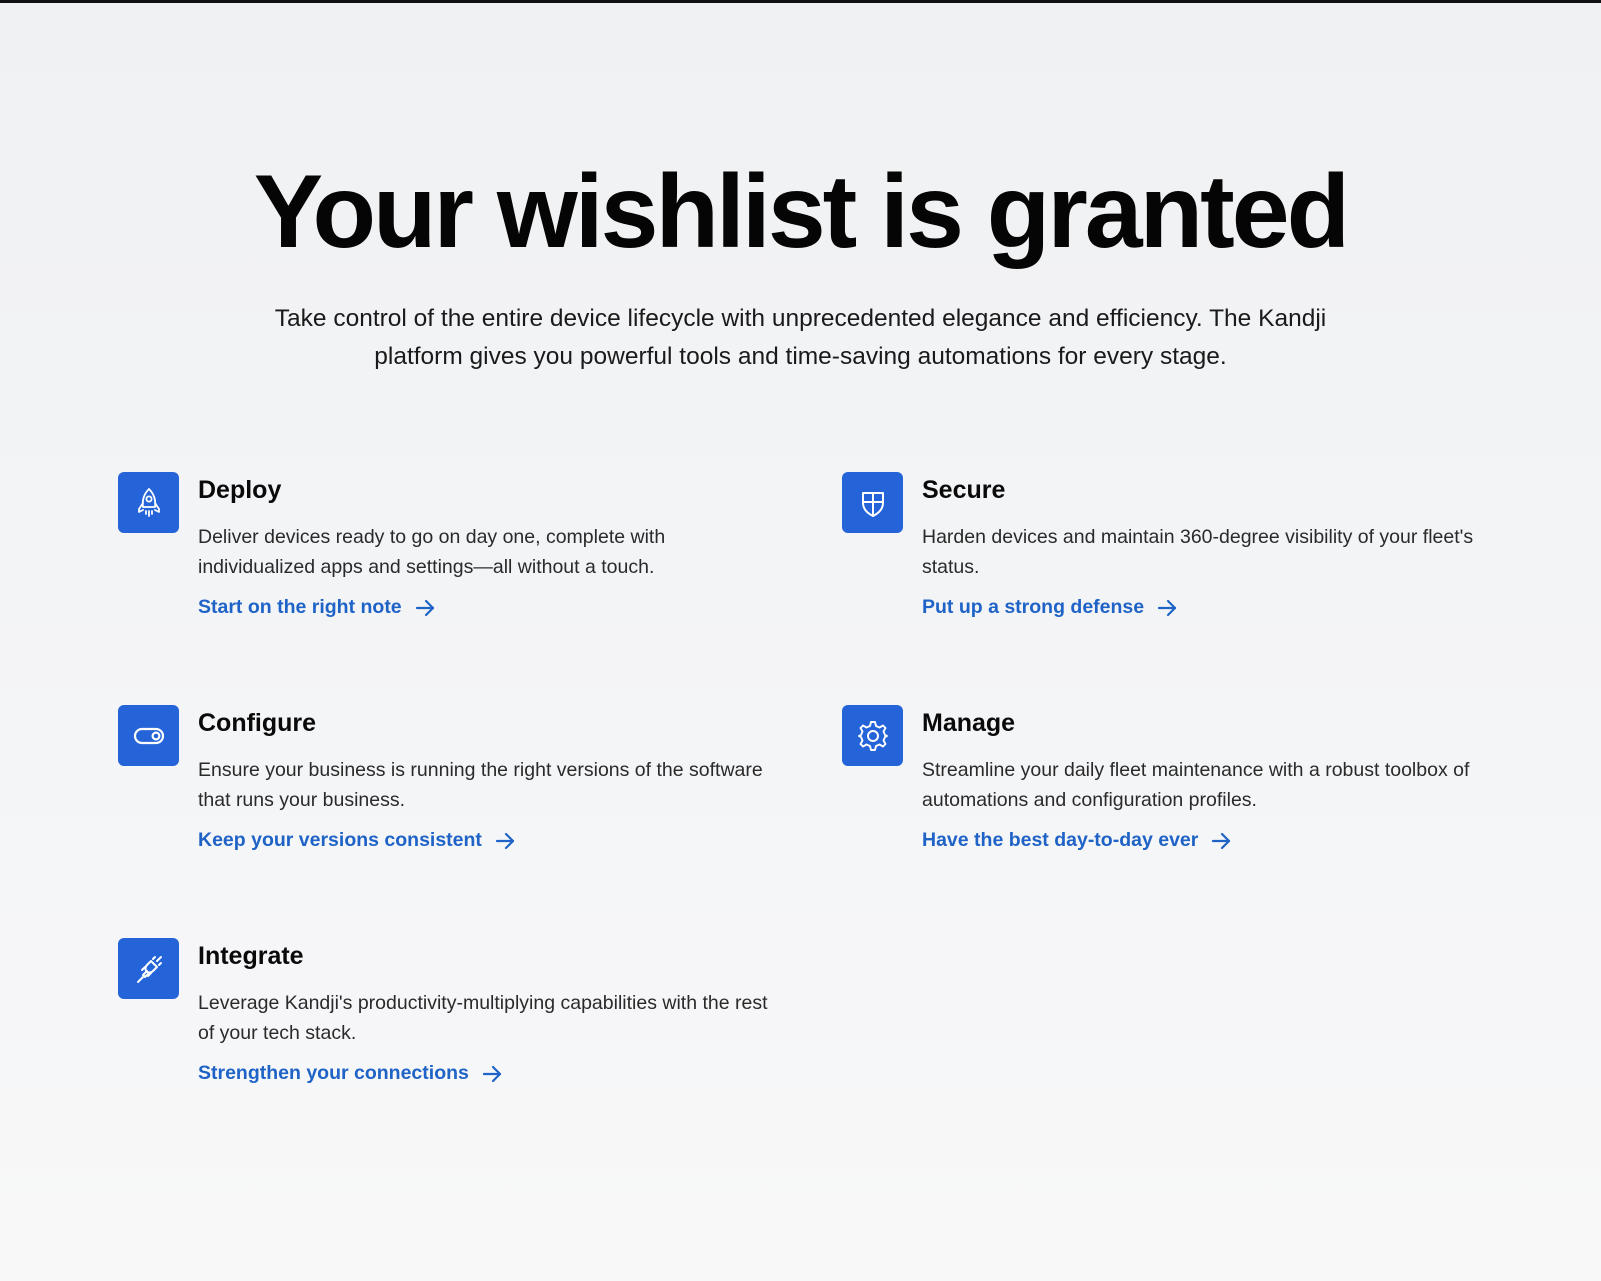 The width and height of the screenshot is (1601, 1281). What do you see at coordinates (1060, 840) in the screenshot?
I see `feature-link-label: Have the best day-to-day ever` at bounding box center [1060, 840].